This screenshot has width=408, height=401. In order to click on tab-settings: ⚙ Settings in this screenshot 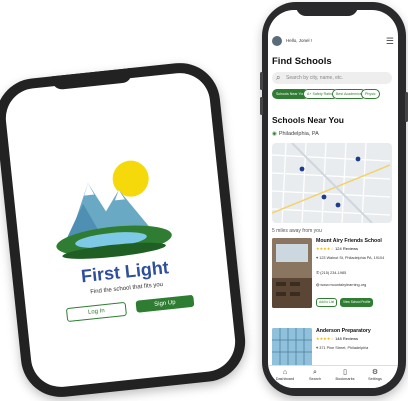, I will do `click(375, 375)`.